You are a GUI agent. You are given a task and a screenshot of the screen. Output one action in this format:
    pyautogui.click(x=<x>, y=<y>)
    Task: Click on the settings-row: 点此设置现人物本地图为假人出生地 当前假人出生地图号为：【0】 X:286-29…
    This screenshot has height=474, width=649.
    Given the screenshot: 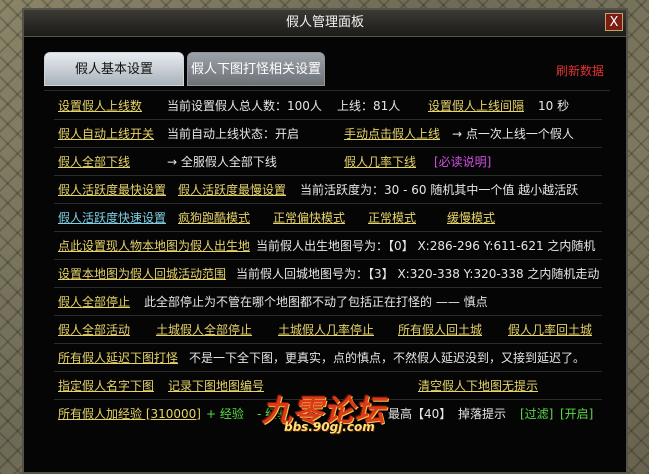 What is the action you would take?
    pyautogui.click(x=328, y=246)
    